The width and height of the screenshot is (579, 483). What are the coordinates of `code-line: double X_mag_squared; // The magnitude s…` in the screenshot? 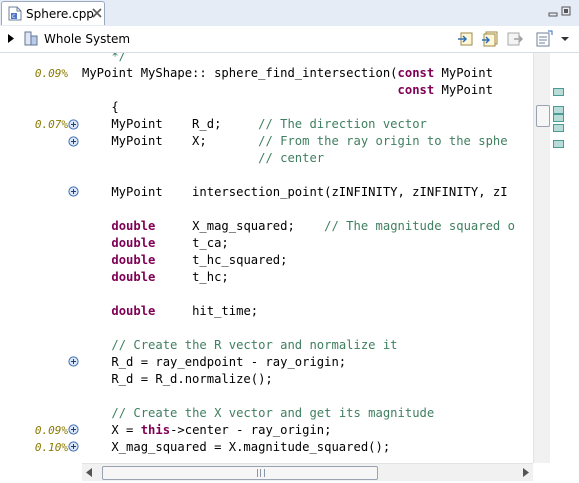 It's located at (313, 226).